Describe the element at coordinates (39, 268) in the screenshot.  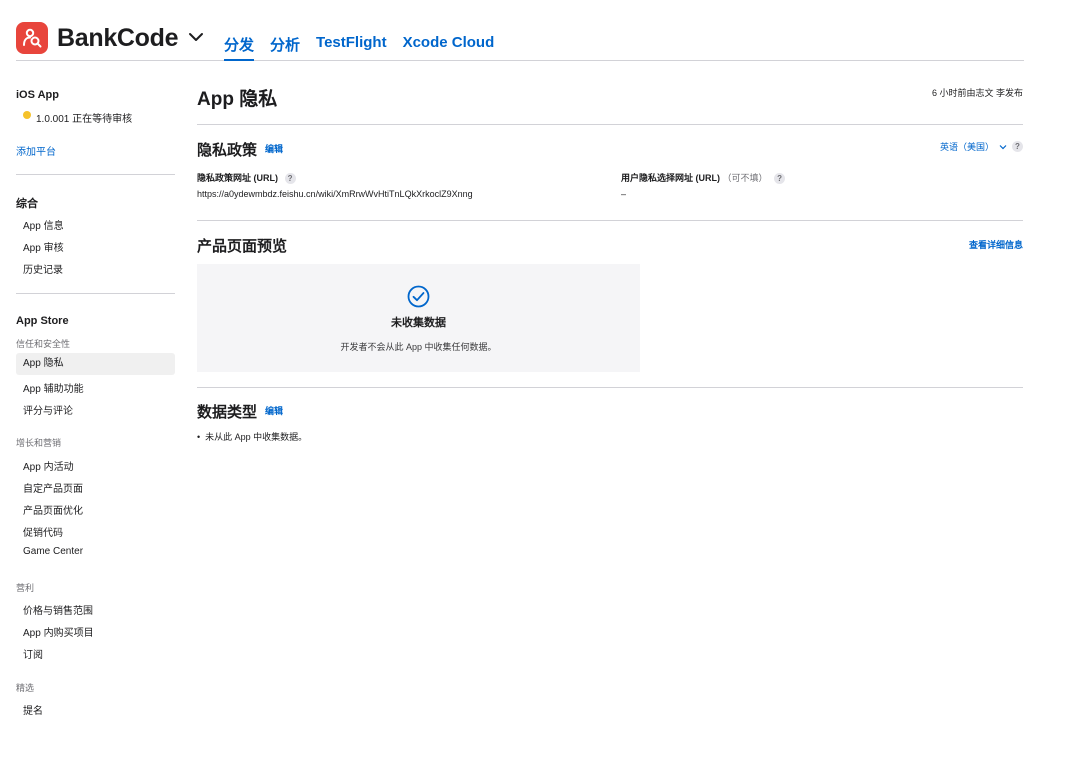
I see `sidebar-item-history: 历史记录` at that location.